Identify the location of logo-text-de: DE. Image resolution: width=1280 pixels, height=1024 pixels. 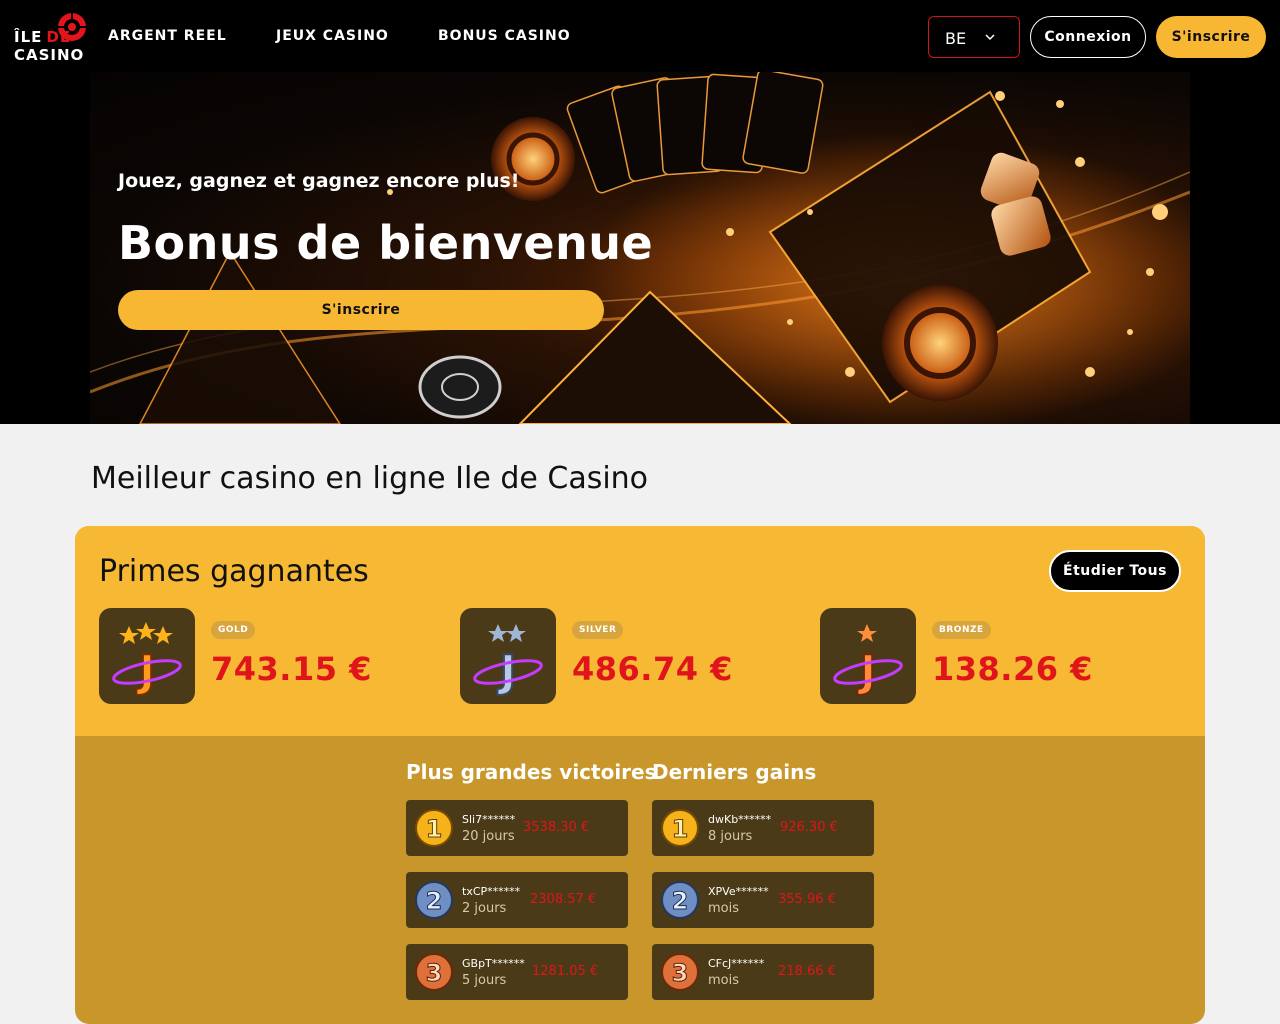
(59, 37).